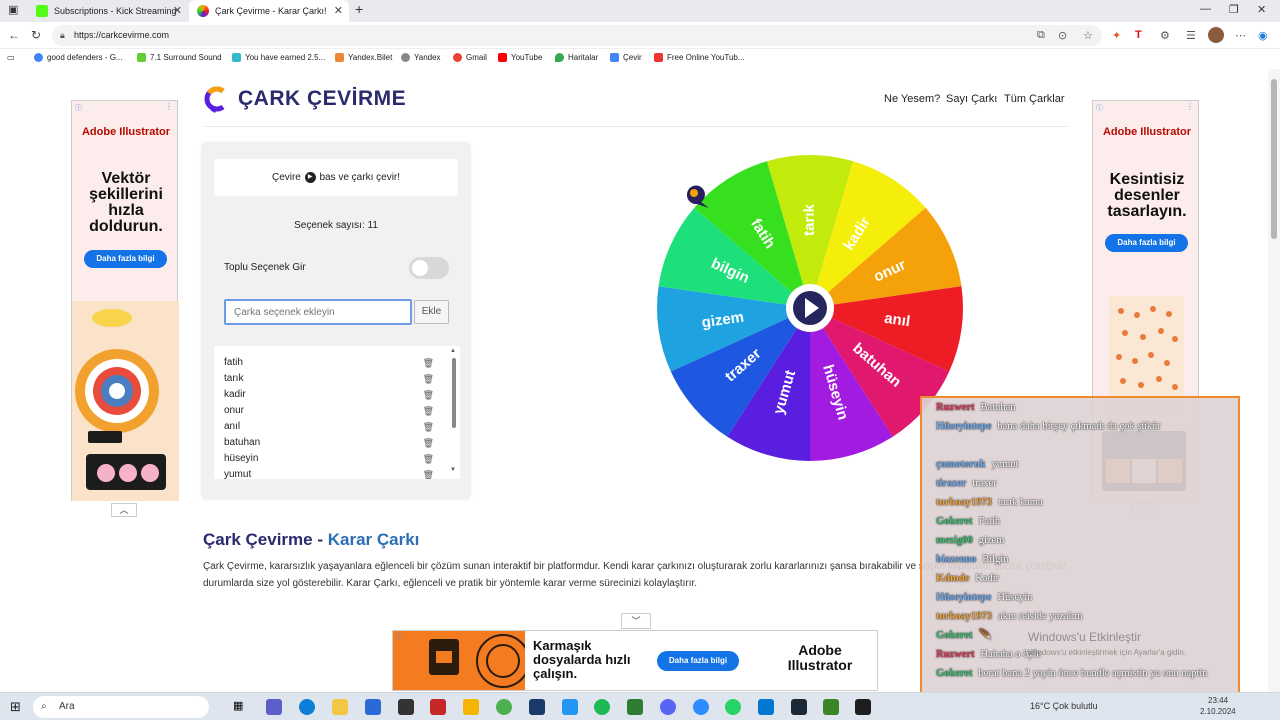  Describe the element at coordinates (602, 707) in the screenshot. I see `spotify-icon` at that location.